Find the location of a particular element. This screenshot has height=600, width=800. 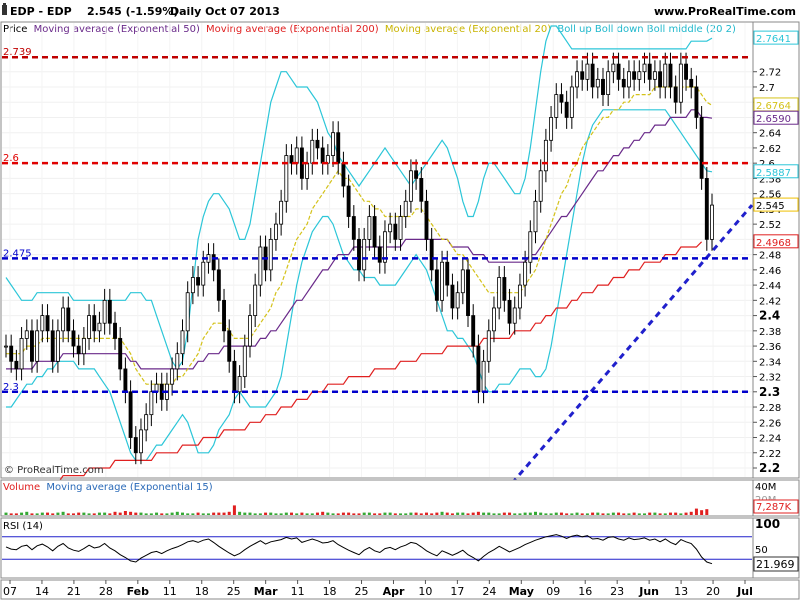

rsi-legend: RSI (14) is located at coordinates (23, 526).